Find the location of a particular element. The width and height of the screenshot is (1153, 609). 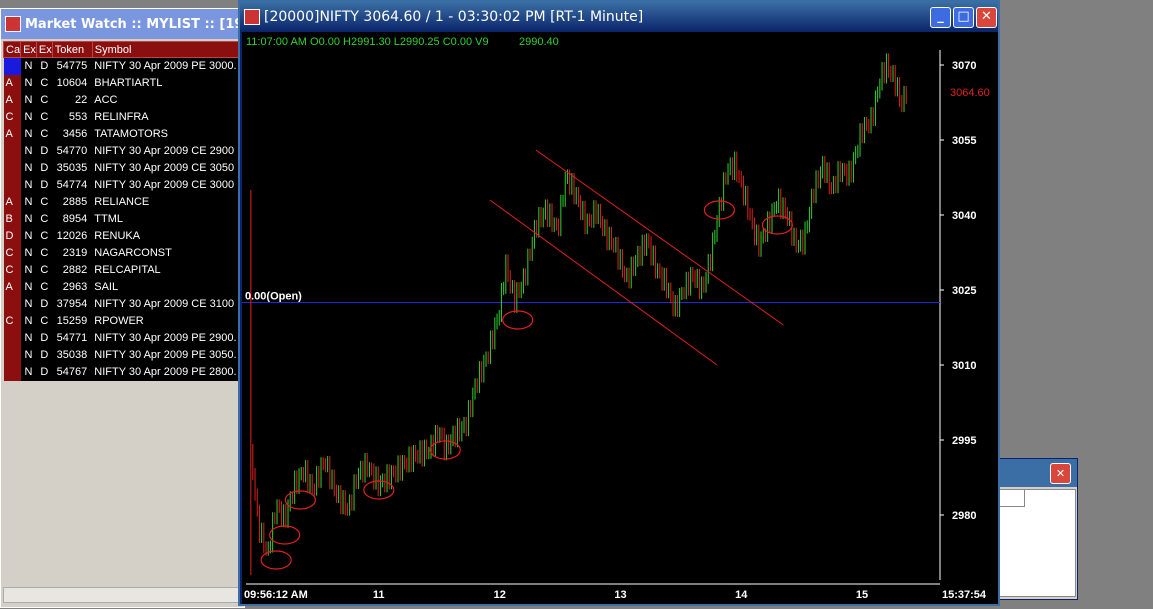

table-row: A N C 10604 BHARTIARTL is located at coordinates (123, 83).